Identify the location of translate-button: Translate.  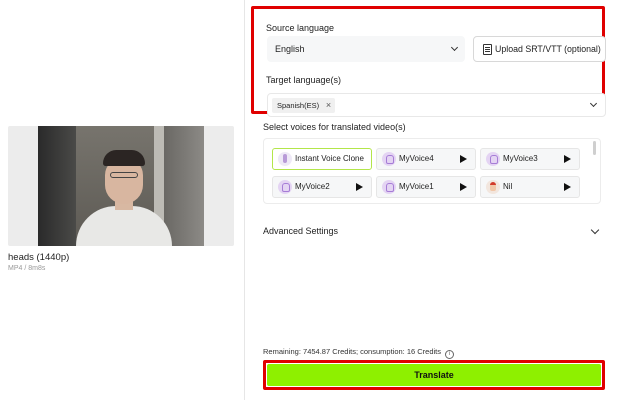
(434, 375).